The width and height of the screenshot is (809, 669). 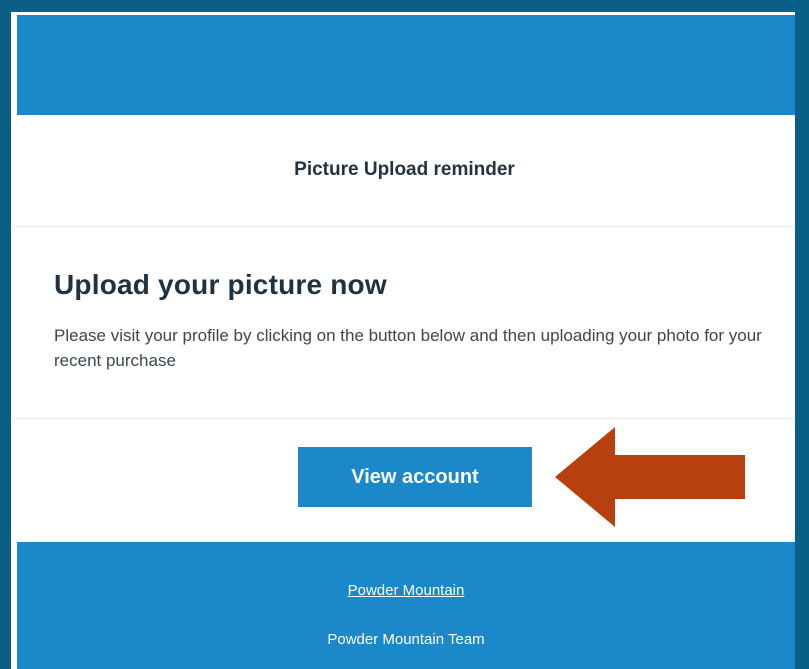 I want to click on footer-signature: Powder Mountain Team, so click(x=406, y=639).